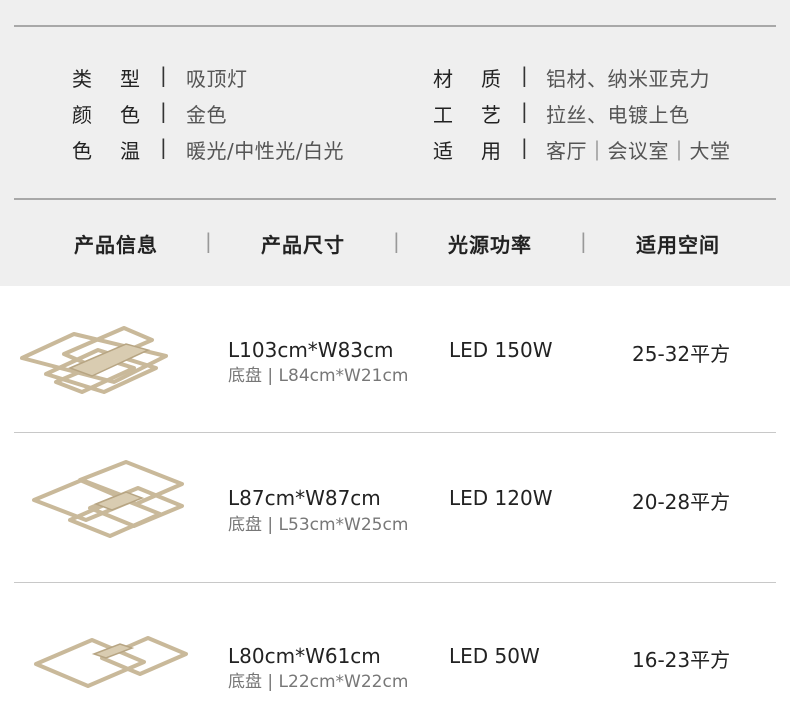 This screenshot has width=790, height=719. What do you see at coordinates (681, 502) in the screenshot?
I see `row-2-space: 20-28平方` at bounding box center [681, 502].